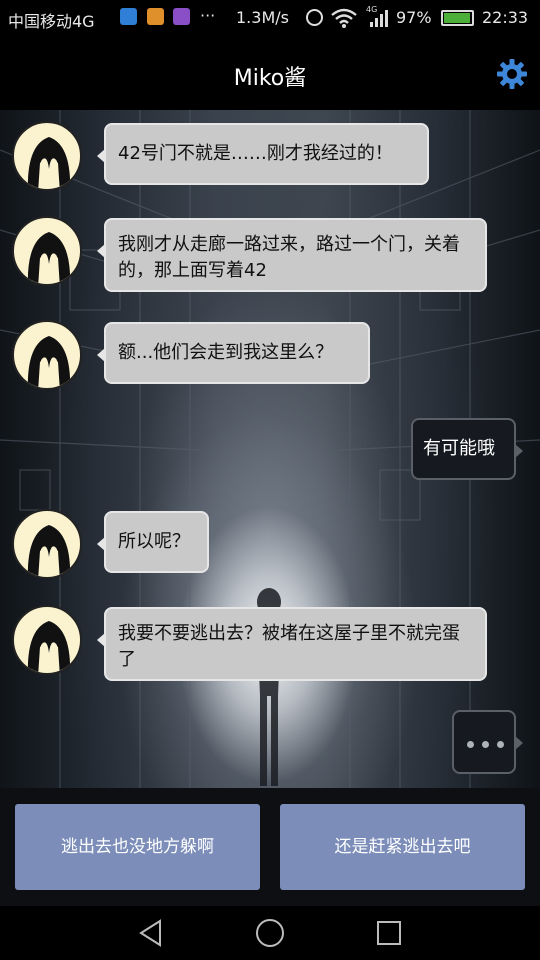  I want to click on network-speed: 1.3M/s, so click(262, 17).